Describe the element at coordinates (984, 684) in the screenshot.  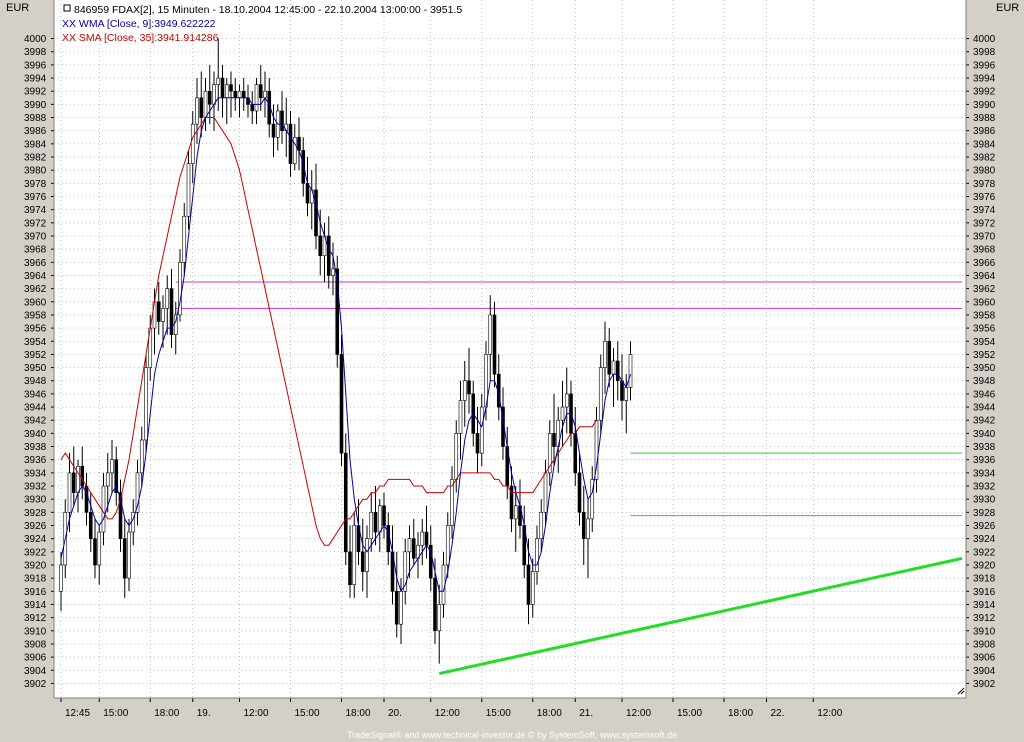
I see `y-tick-label-right: 3902` at that location.